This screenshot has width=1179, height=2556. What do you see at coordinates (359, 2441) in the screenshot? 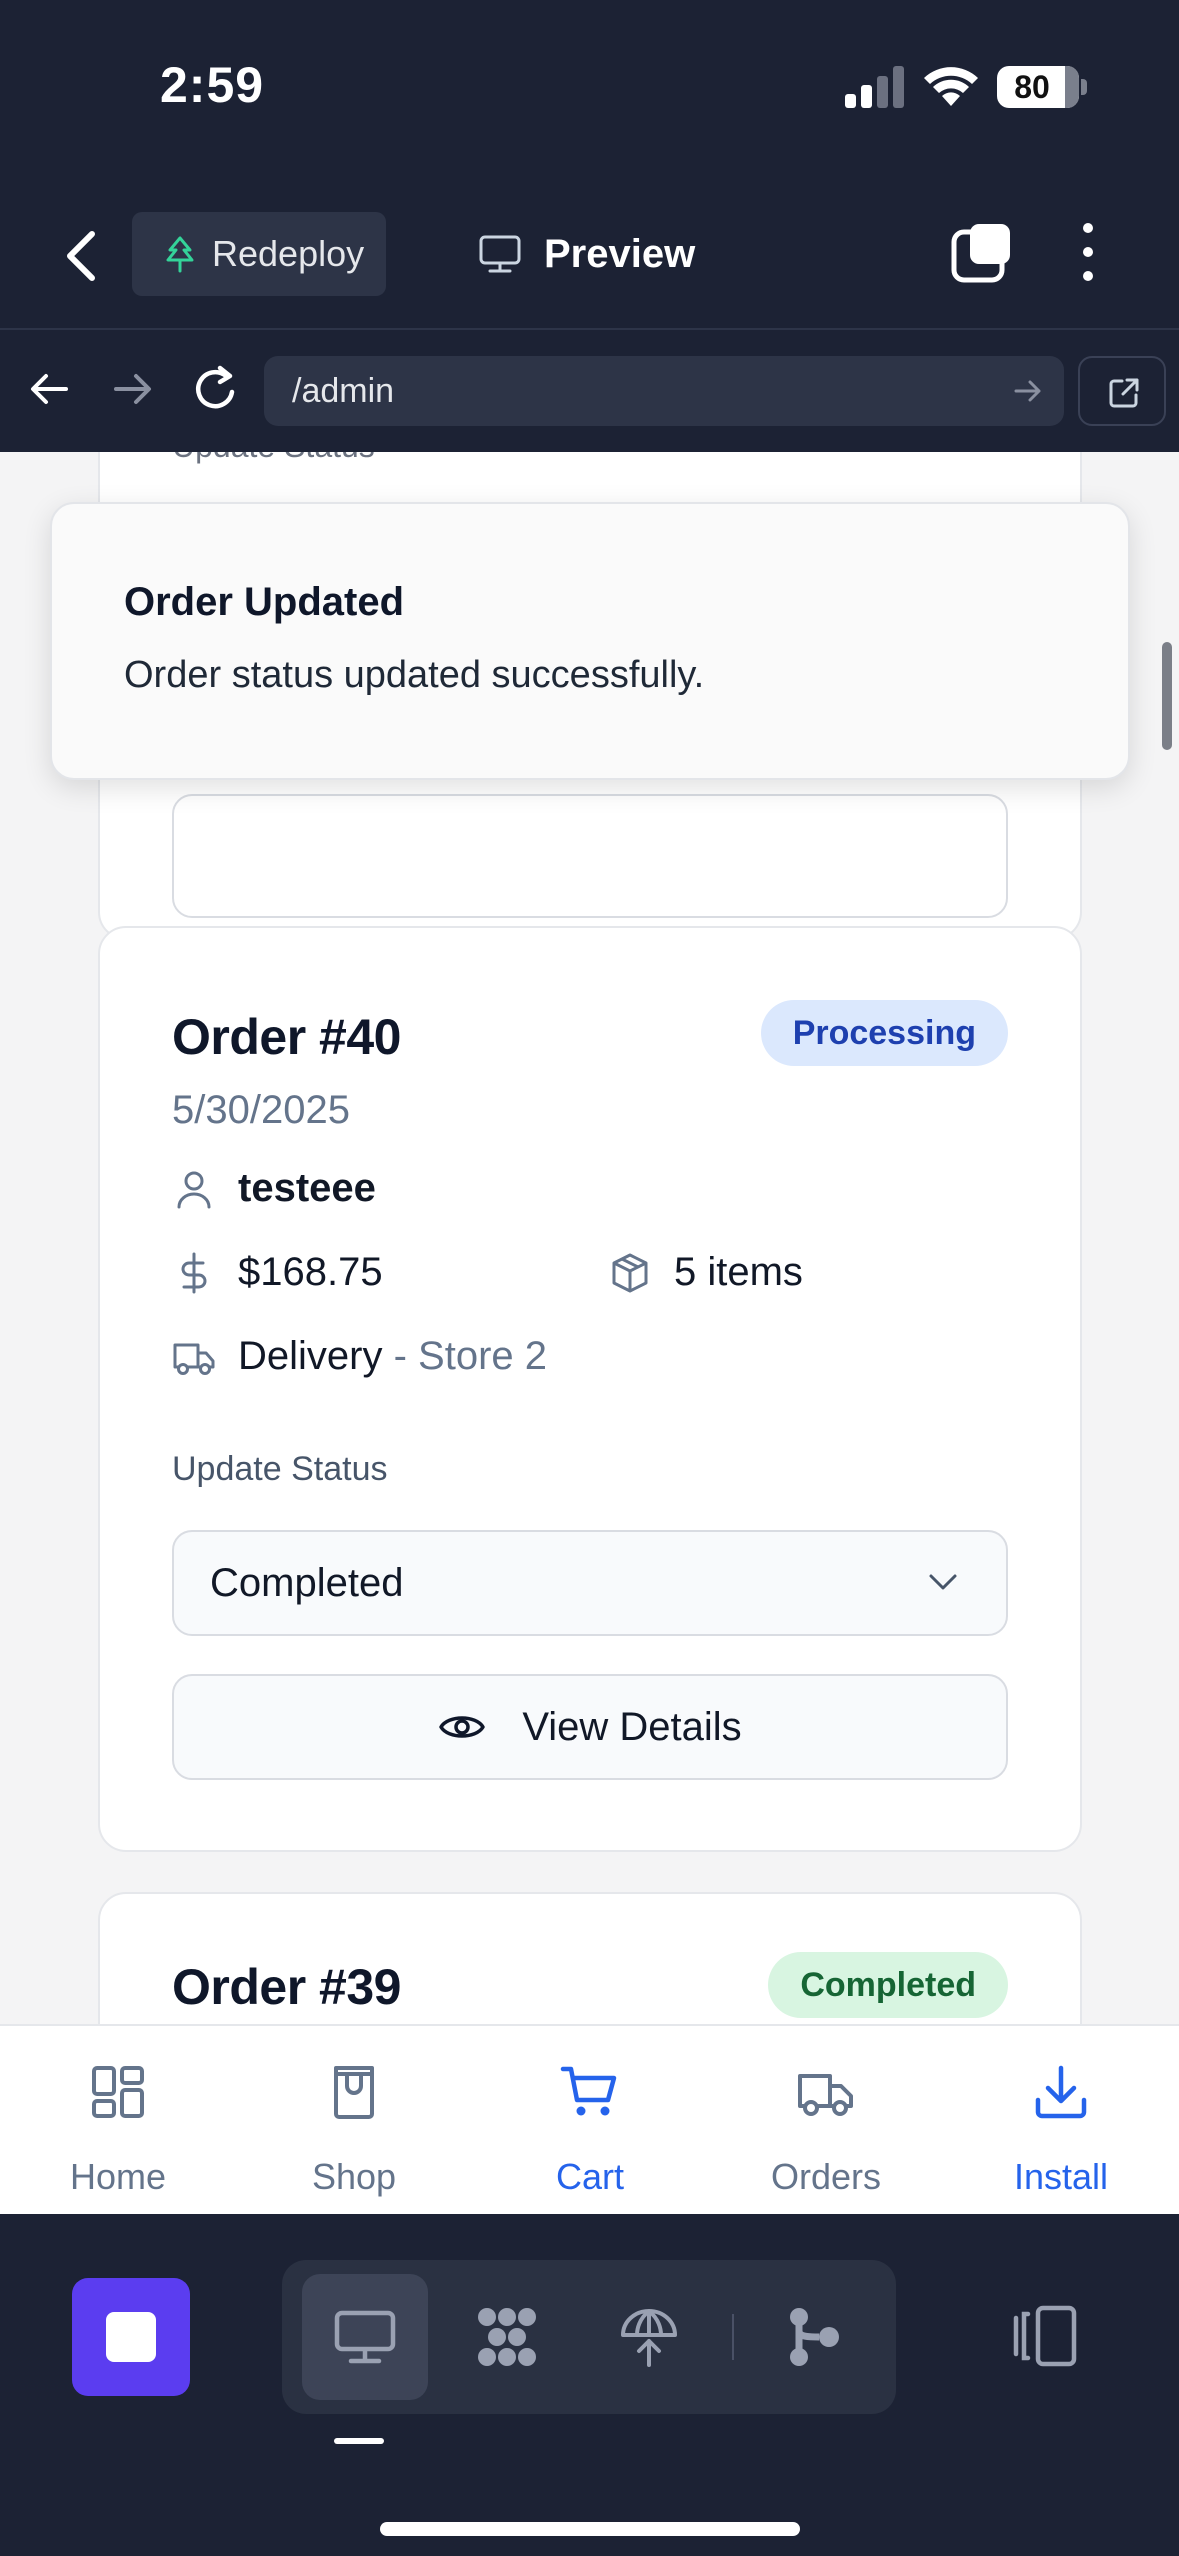
I see `active-tool-indicator` at bounding box center [359, 2441].